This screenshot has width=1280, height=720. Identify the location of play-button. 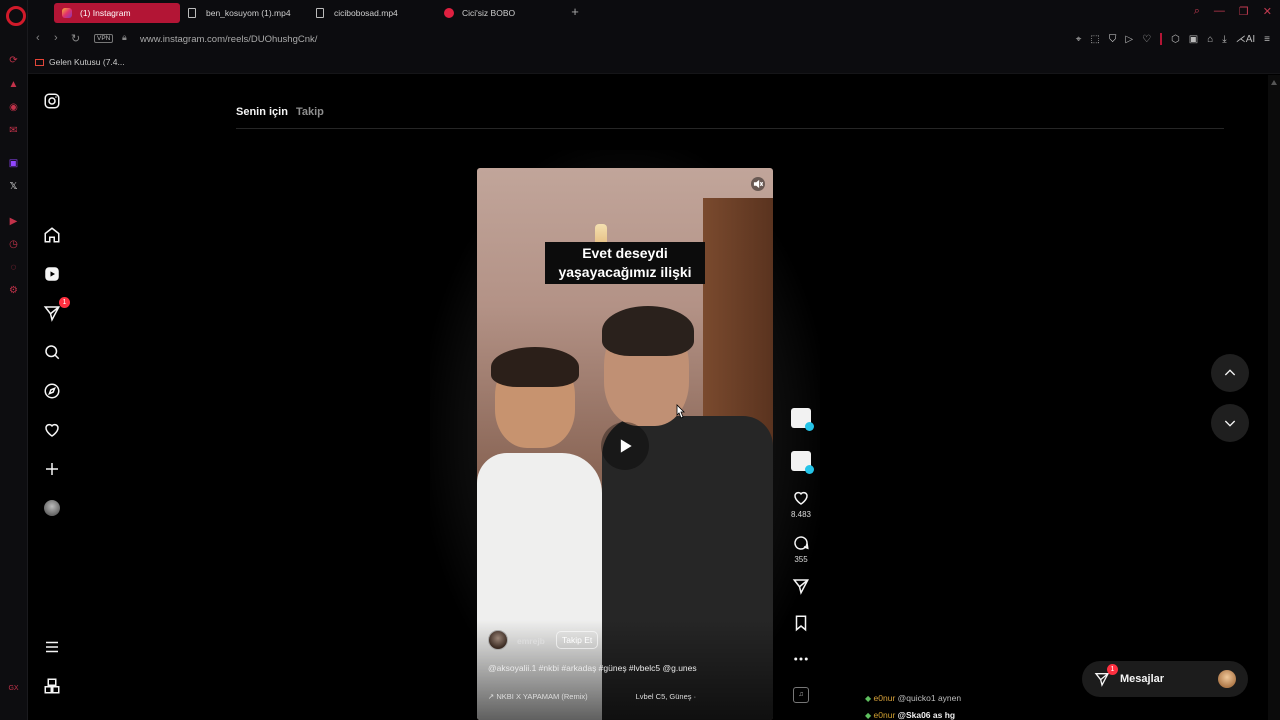
(625, 446).